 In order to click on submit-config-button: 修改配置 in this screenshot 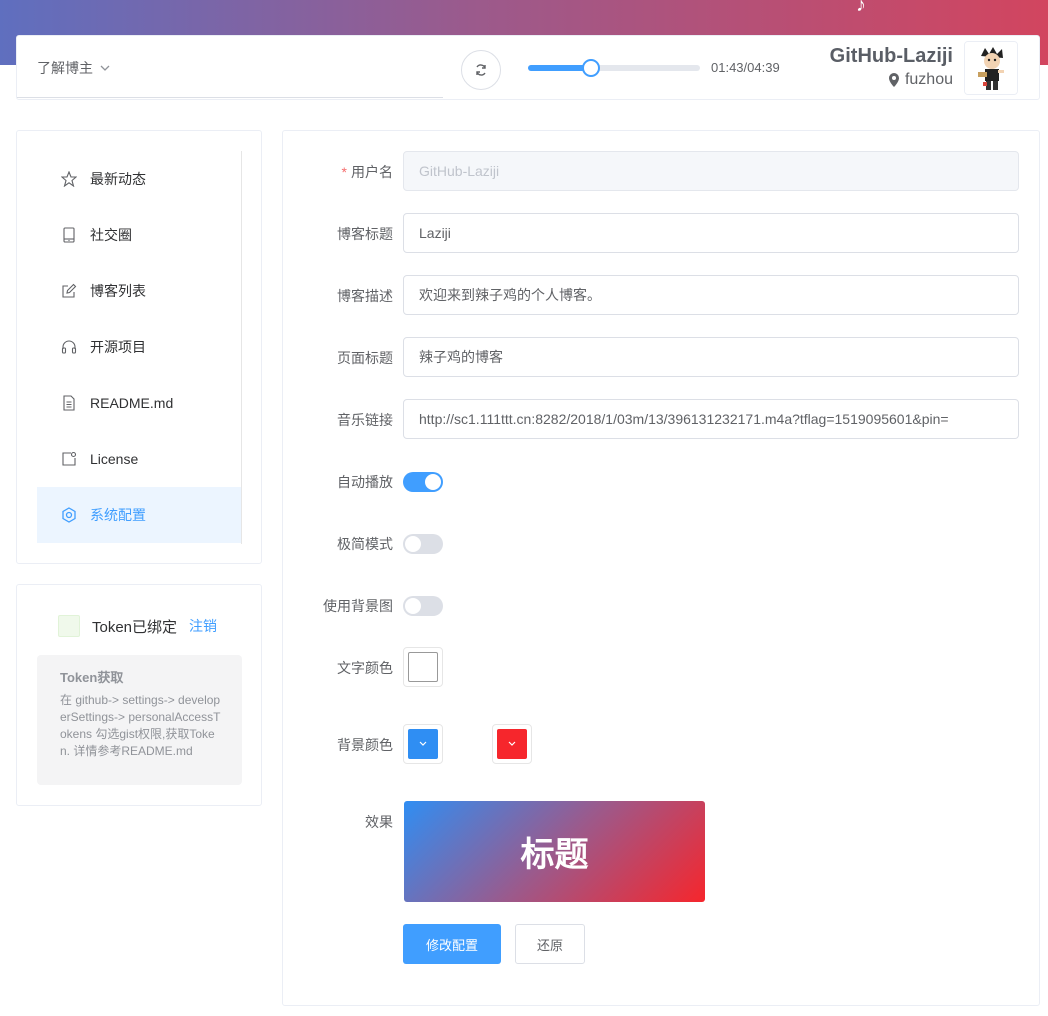, I will do `click(452, 944)`.